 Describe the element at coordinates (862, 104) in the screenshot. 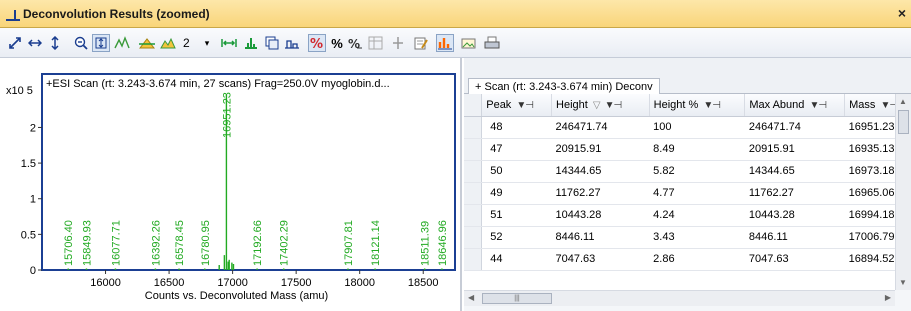

I see `column-header-label: Mass` at that location.